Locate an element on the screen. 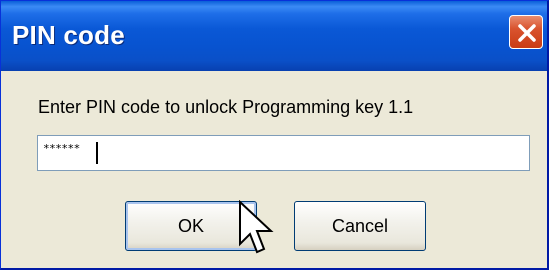 The image size is (552, 273). pin-masked-value: ****** is located at coordinates (61, 148).